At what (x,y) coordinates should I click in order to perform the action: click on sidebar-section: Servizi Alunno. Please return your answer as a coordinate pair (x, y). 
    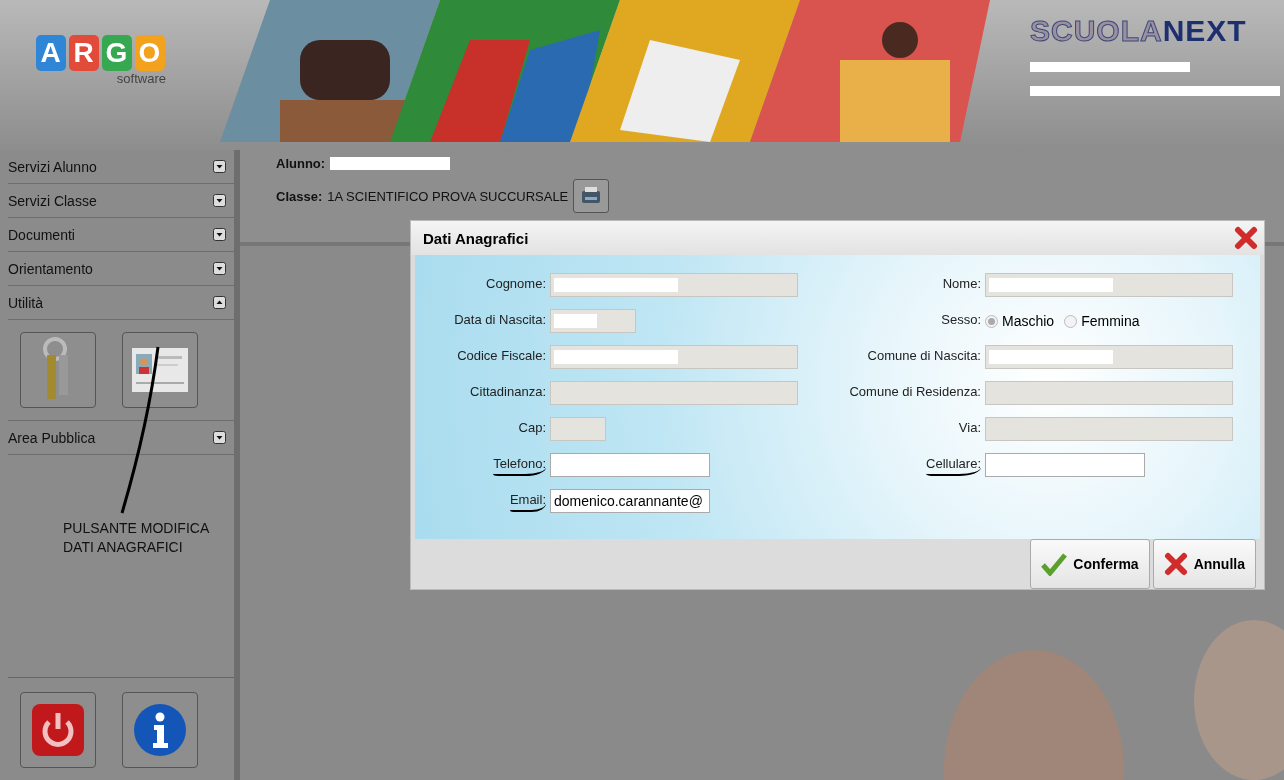
    Looking at the image, I should click on (121, 167).